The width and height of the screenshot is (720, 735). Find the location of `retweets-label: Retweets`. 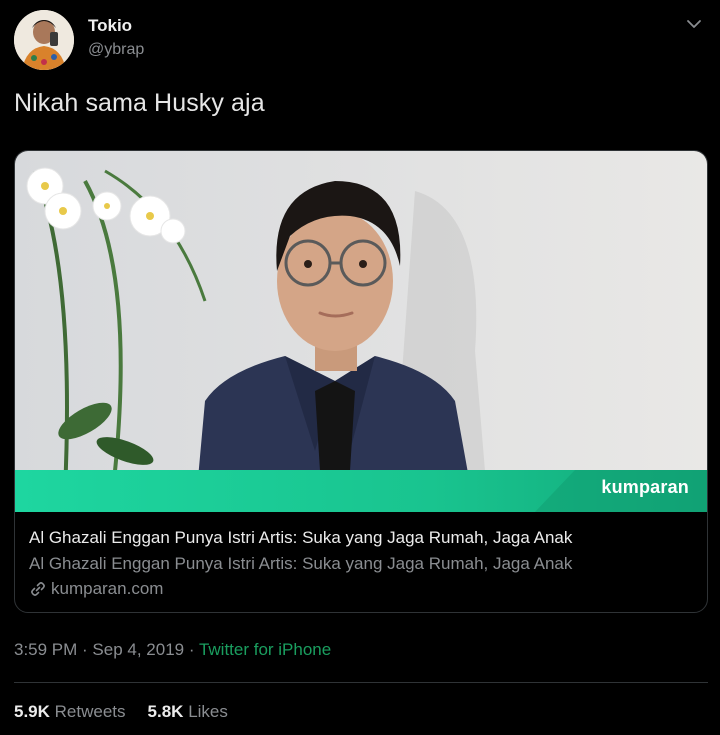

retweets-label: Retweets is located at coordinates (90, 711).